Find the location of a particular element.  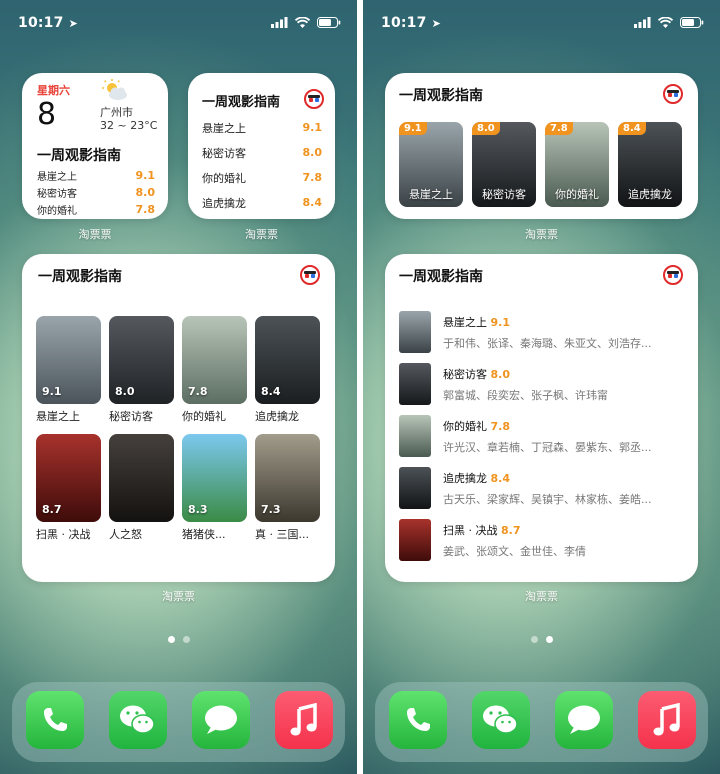

movie-title: 扫黑 · 决战 is located at coordinates (63, 534).